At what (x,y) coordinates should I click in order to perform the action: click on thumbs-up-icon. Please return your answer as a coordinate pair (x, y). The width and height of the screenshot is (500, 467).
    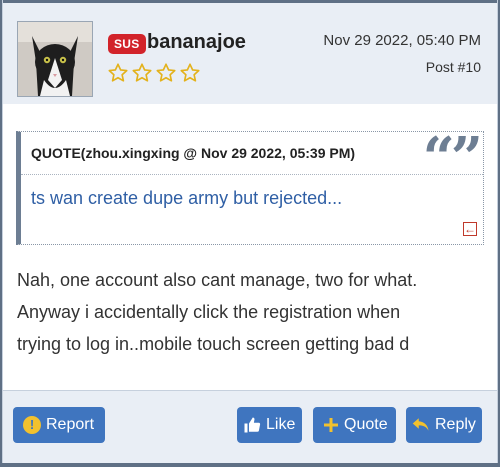
    Looking at the image, I should click on (252, 425).